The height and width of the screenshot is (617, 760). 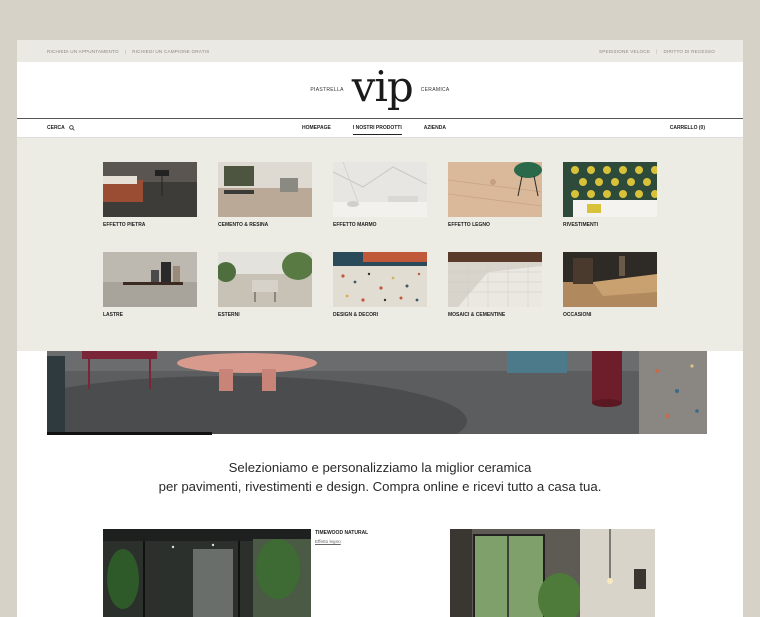 I want to click on nav-company: AZIENDA, so click(x=435, y=130).